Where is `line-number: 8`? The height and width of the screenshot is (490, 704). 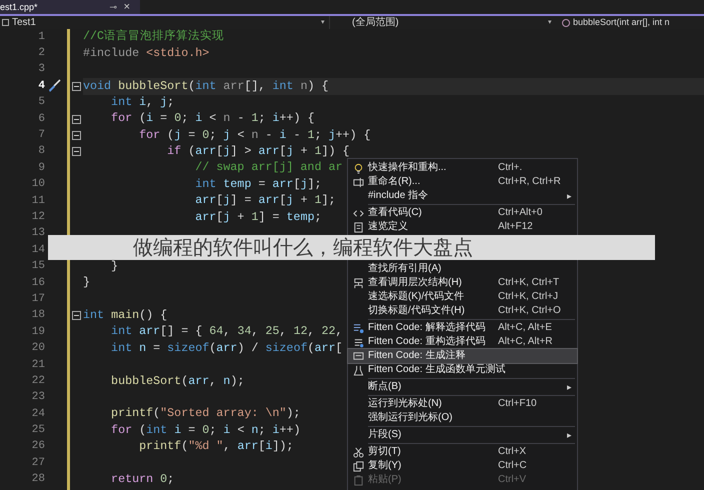
line-number: 8 is located at coordinates (41, 152).